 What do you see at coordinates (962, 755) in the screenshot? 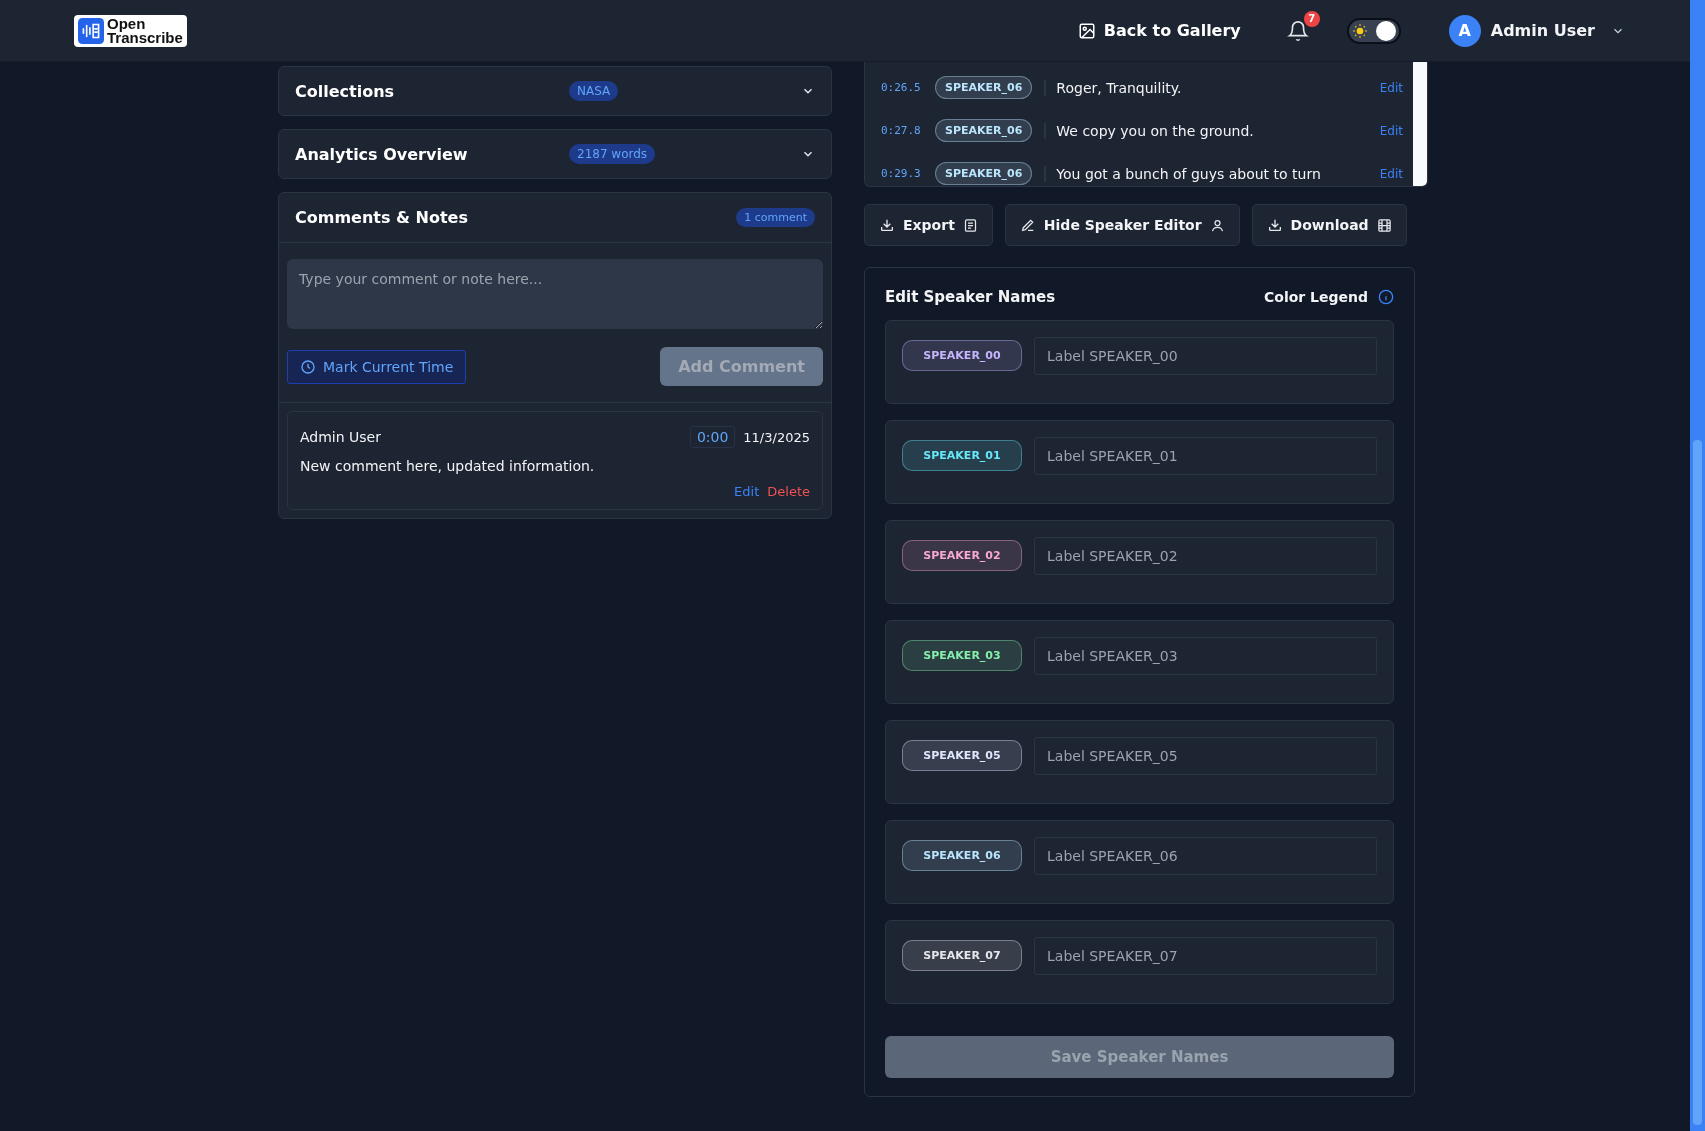
I see `speaker-tag: SPEAKER_05` at bounding box center [962, 755].